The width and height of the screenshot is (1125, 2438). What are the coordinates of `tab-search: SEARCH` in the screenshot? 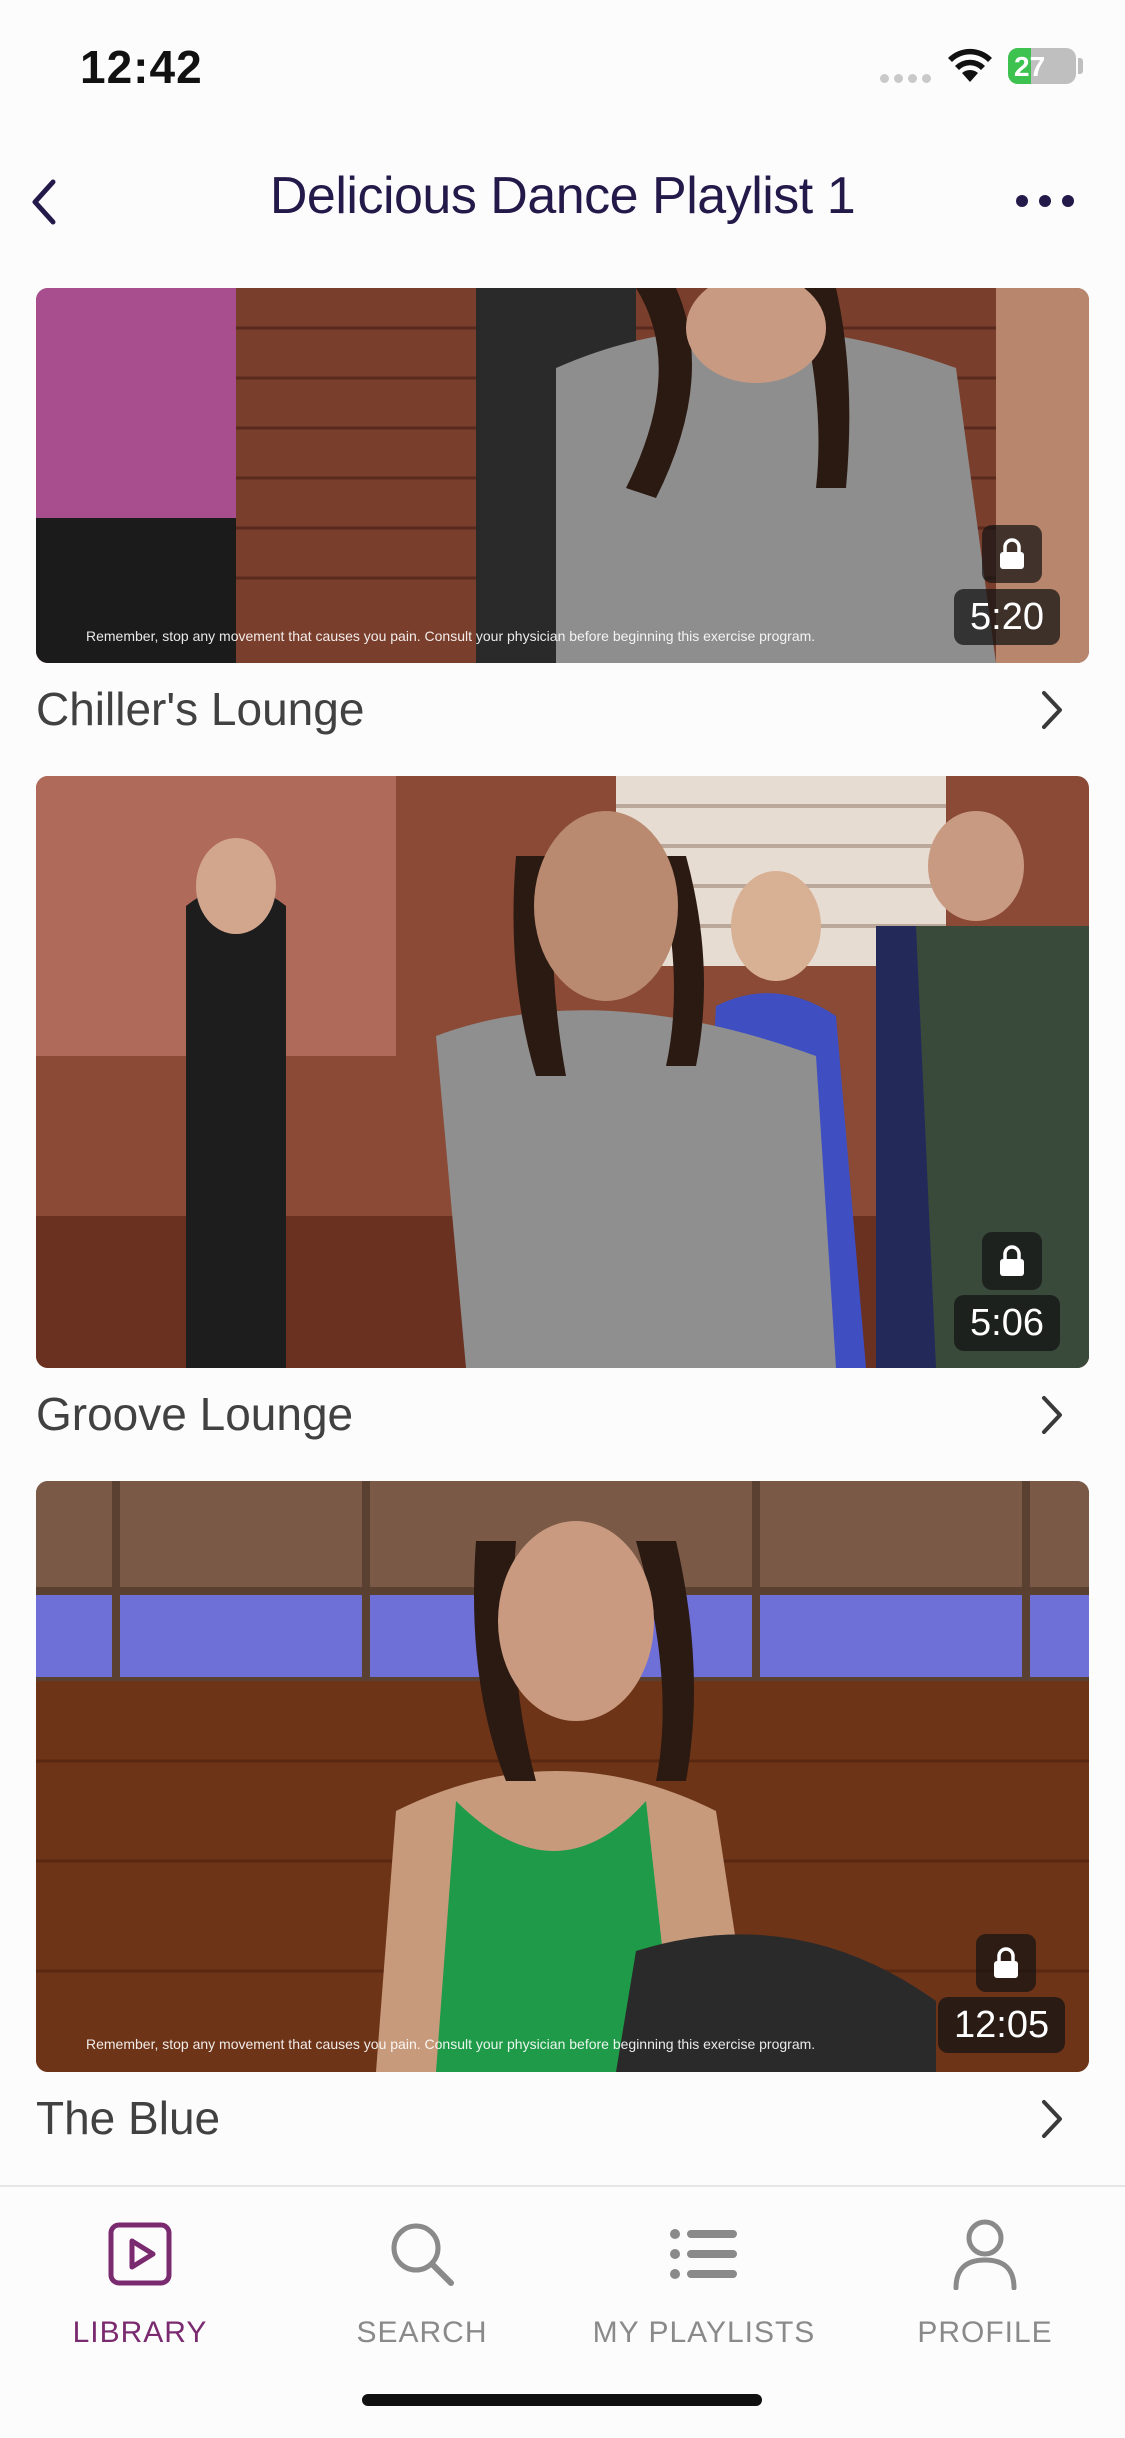 It's located at (422, 2280).